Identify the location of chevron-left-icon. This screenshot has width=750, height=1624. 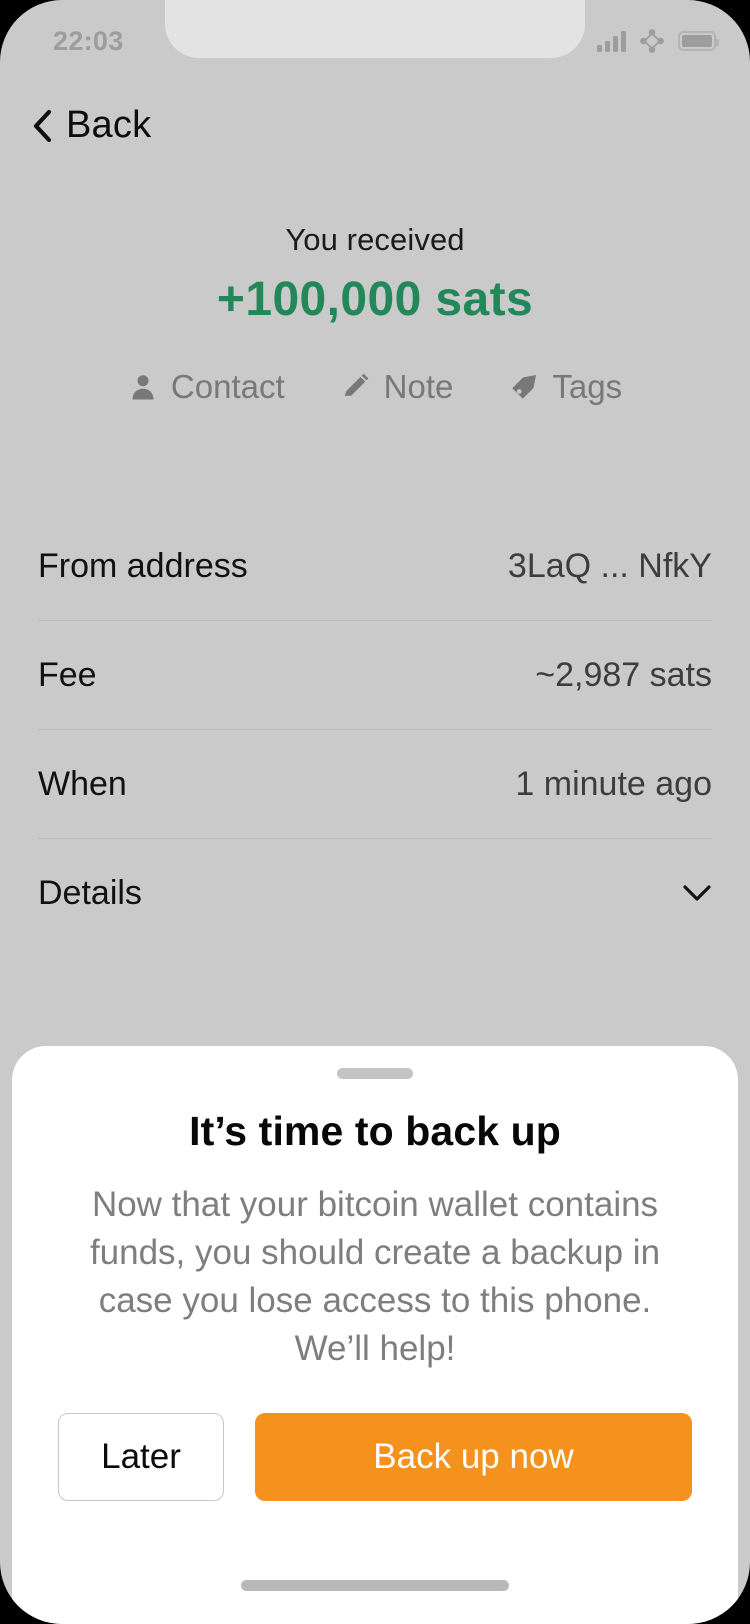
(42, 125).